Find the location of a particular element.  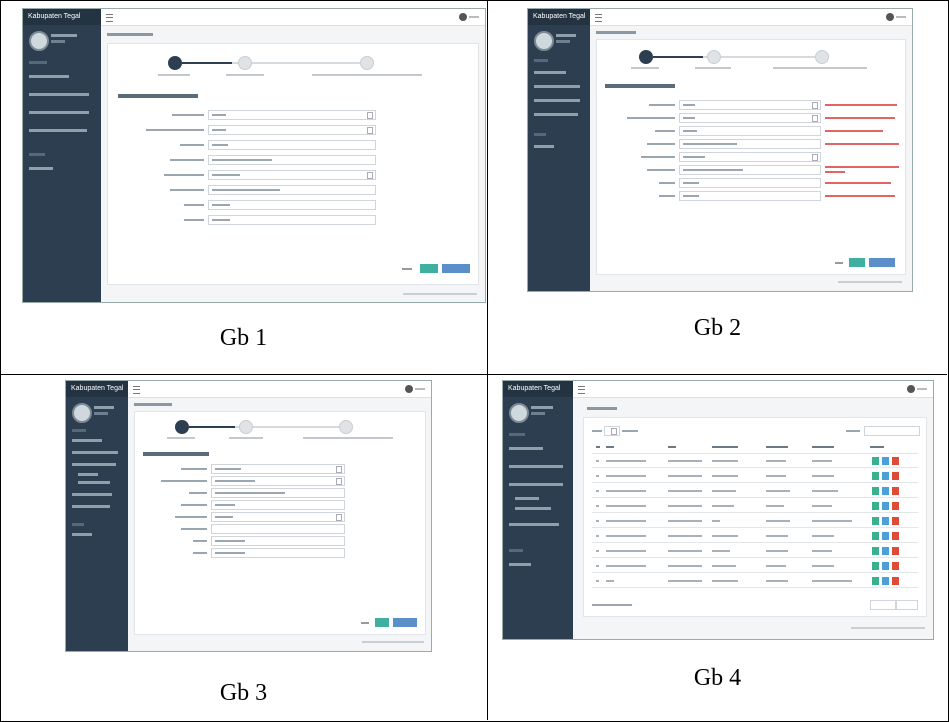

page-size-select is located at coordinates (612, 431).